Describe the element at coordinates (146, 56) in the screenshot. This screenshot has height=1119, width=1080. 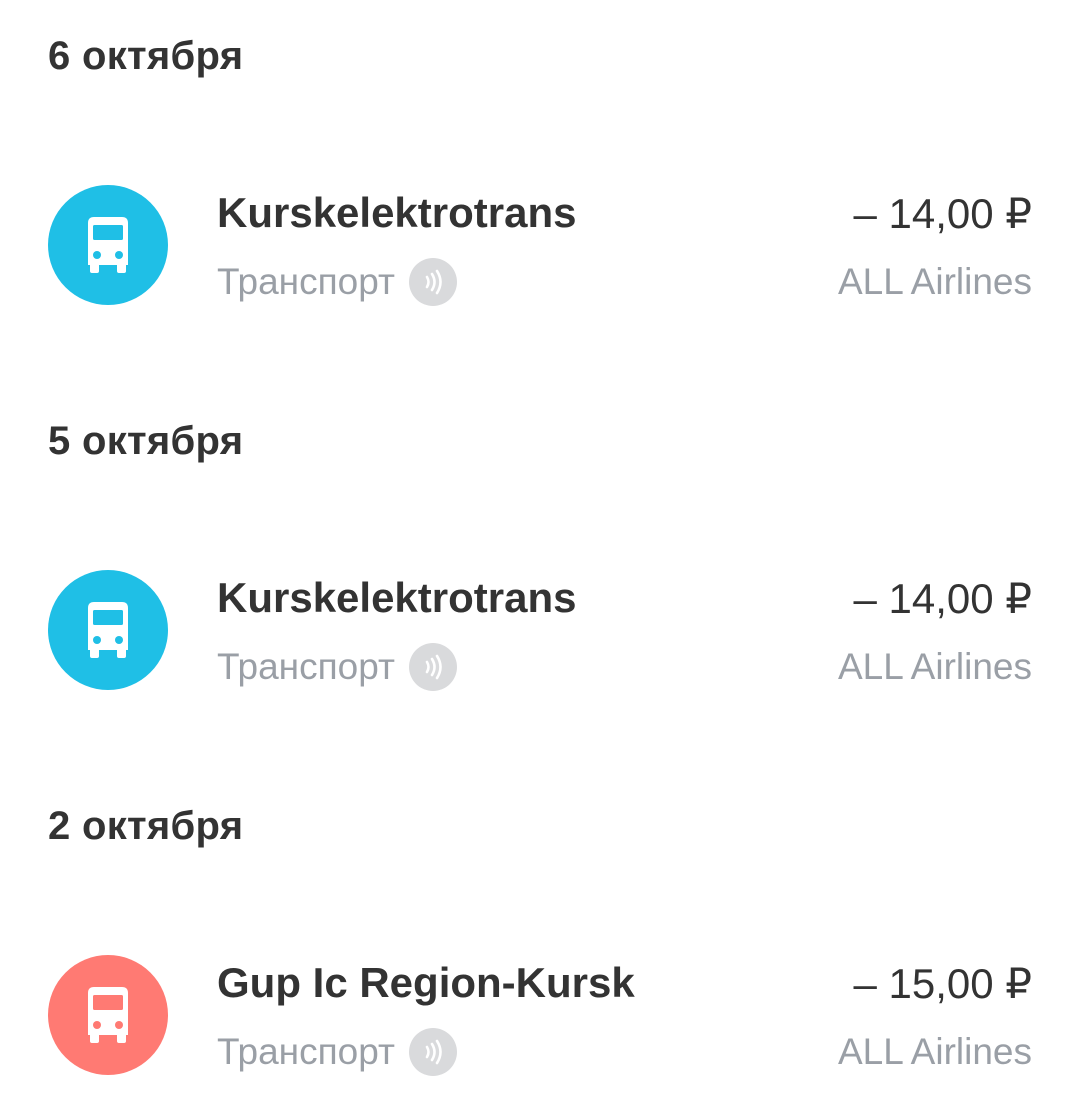
I see `date-header: 6 октября` at that location.